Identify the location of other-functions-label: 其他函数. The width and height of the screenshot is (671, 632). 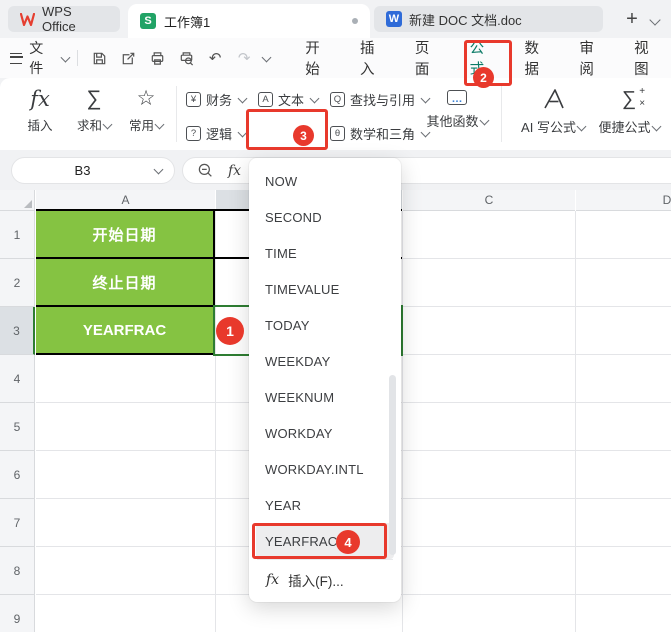
(452, 121).